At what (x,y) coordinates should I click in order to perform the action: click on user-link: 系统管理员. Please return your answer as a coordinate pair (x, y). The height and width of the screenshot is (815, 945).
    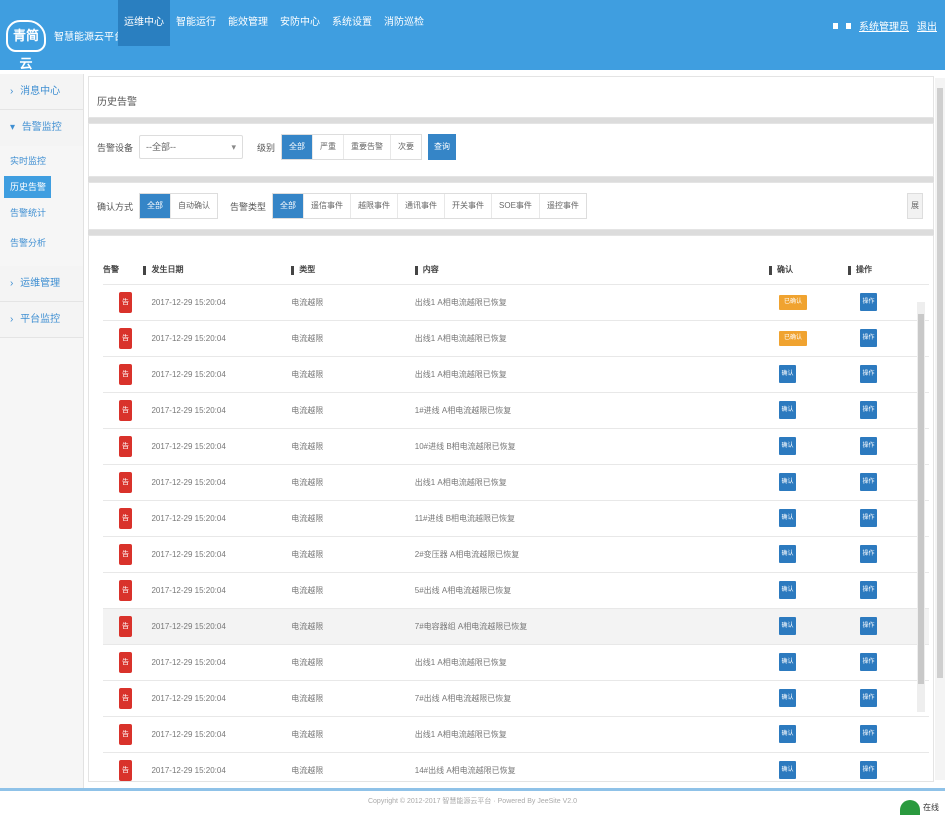
    Looking at the image, I should click on (884, 25).